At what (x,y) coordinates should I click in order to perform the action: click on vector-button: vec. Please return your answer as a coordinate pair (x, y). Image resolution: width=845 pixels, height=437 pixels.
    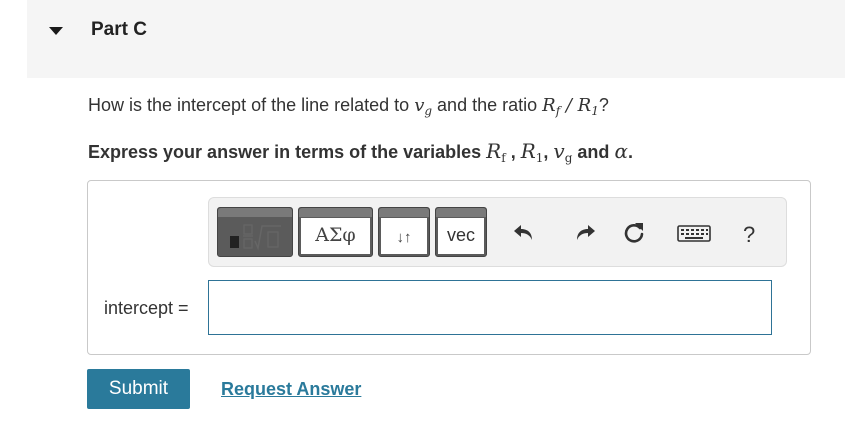
    Looking at the image, I should click on (461, 232).